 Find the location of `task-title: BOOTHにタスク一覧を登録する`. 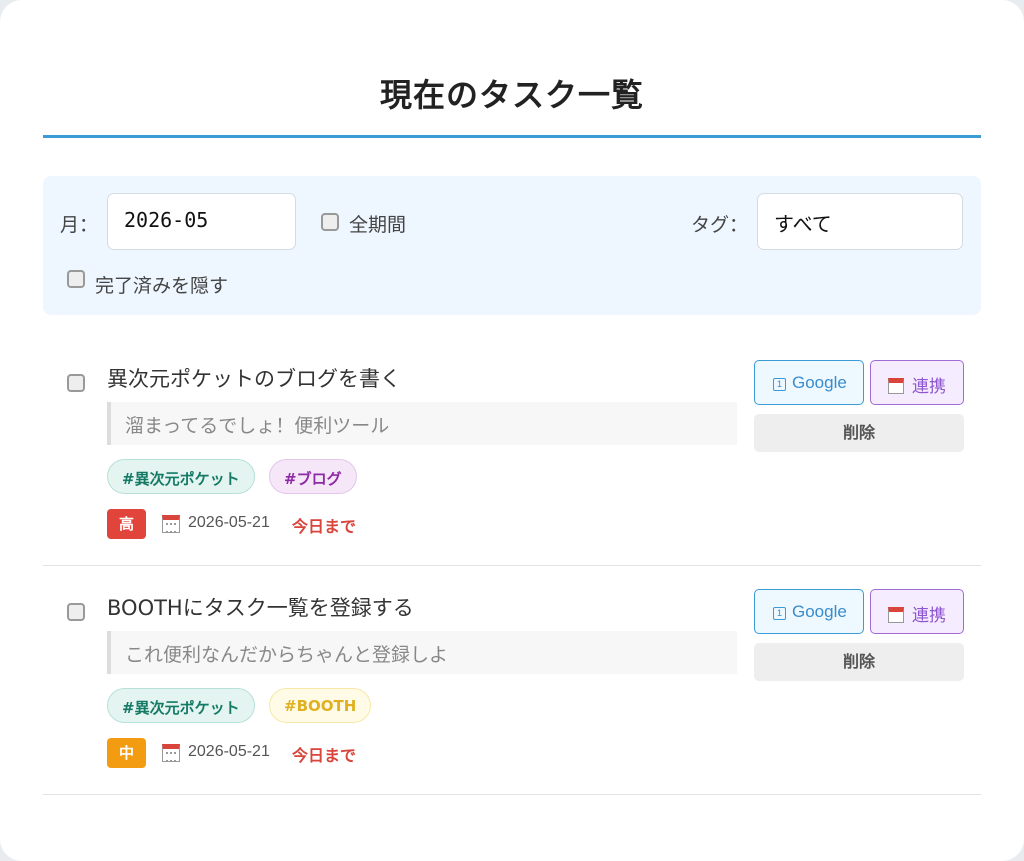

task-title: BOOTHにタスク一覧を登録する is located at coordinates (260, 608).